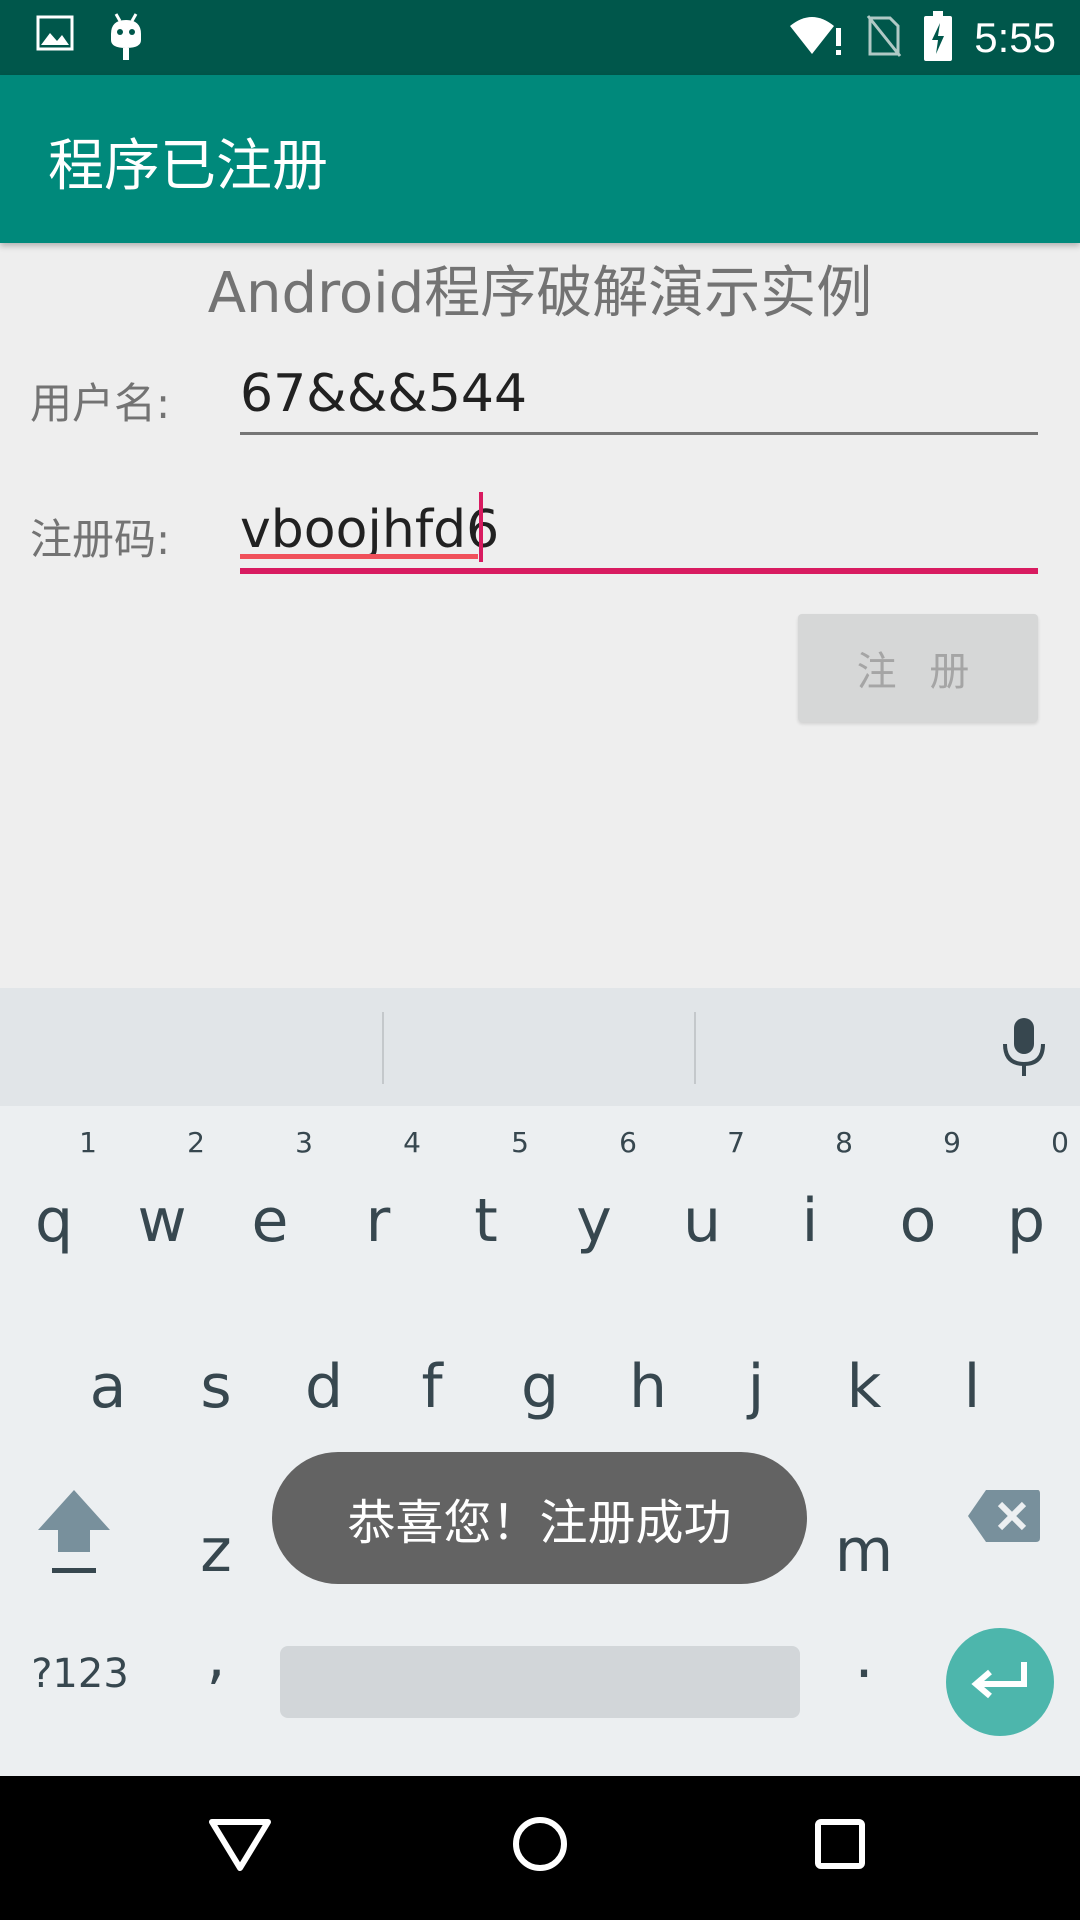  I want to click on key-hint: 4, so click(412, 1142).